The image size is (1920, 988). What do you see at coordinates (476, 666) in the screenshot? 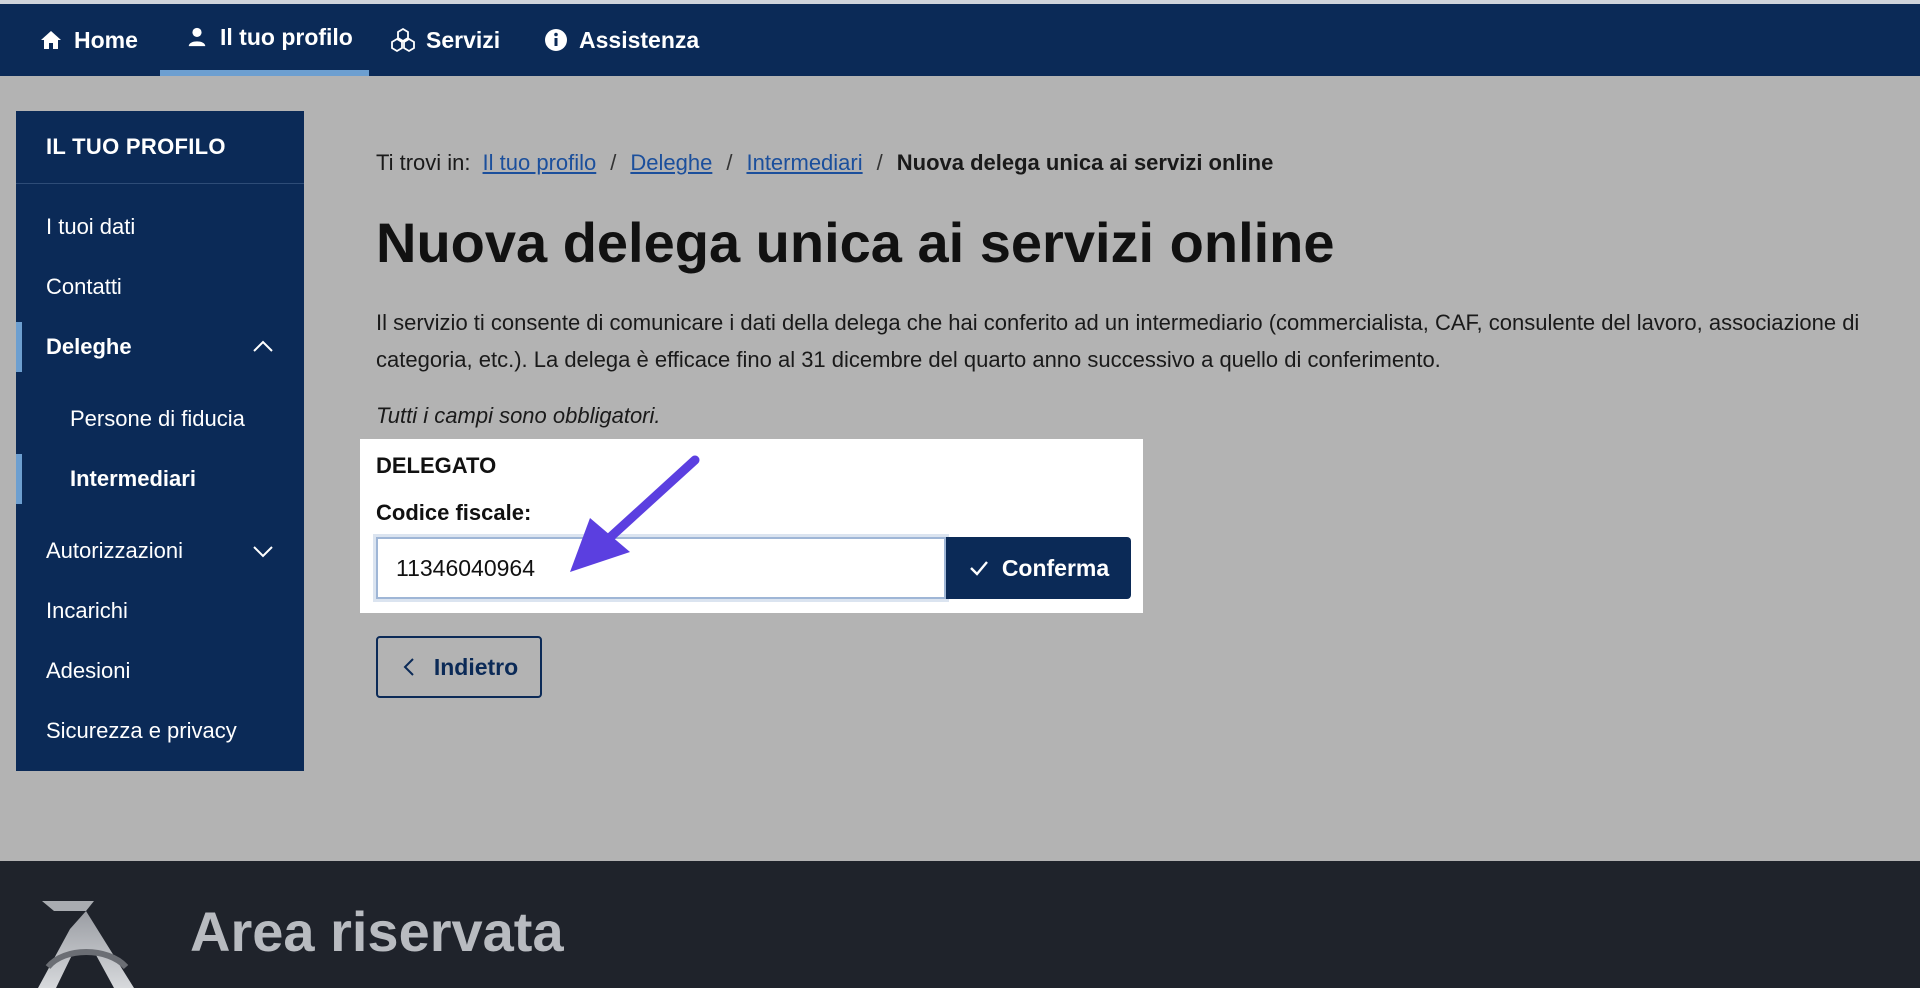
I see `back-button-label: Indietro` at bounding box center [476, 666].